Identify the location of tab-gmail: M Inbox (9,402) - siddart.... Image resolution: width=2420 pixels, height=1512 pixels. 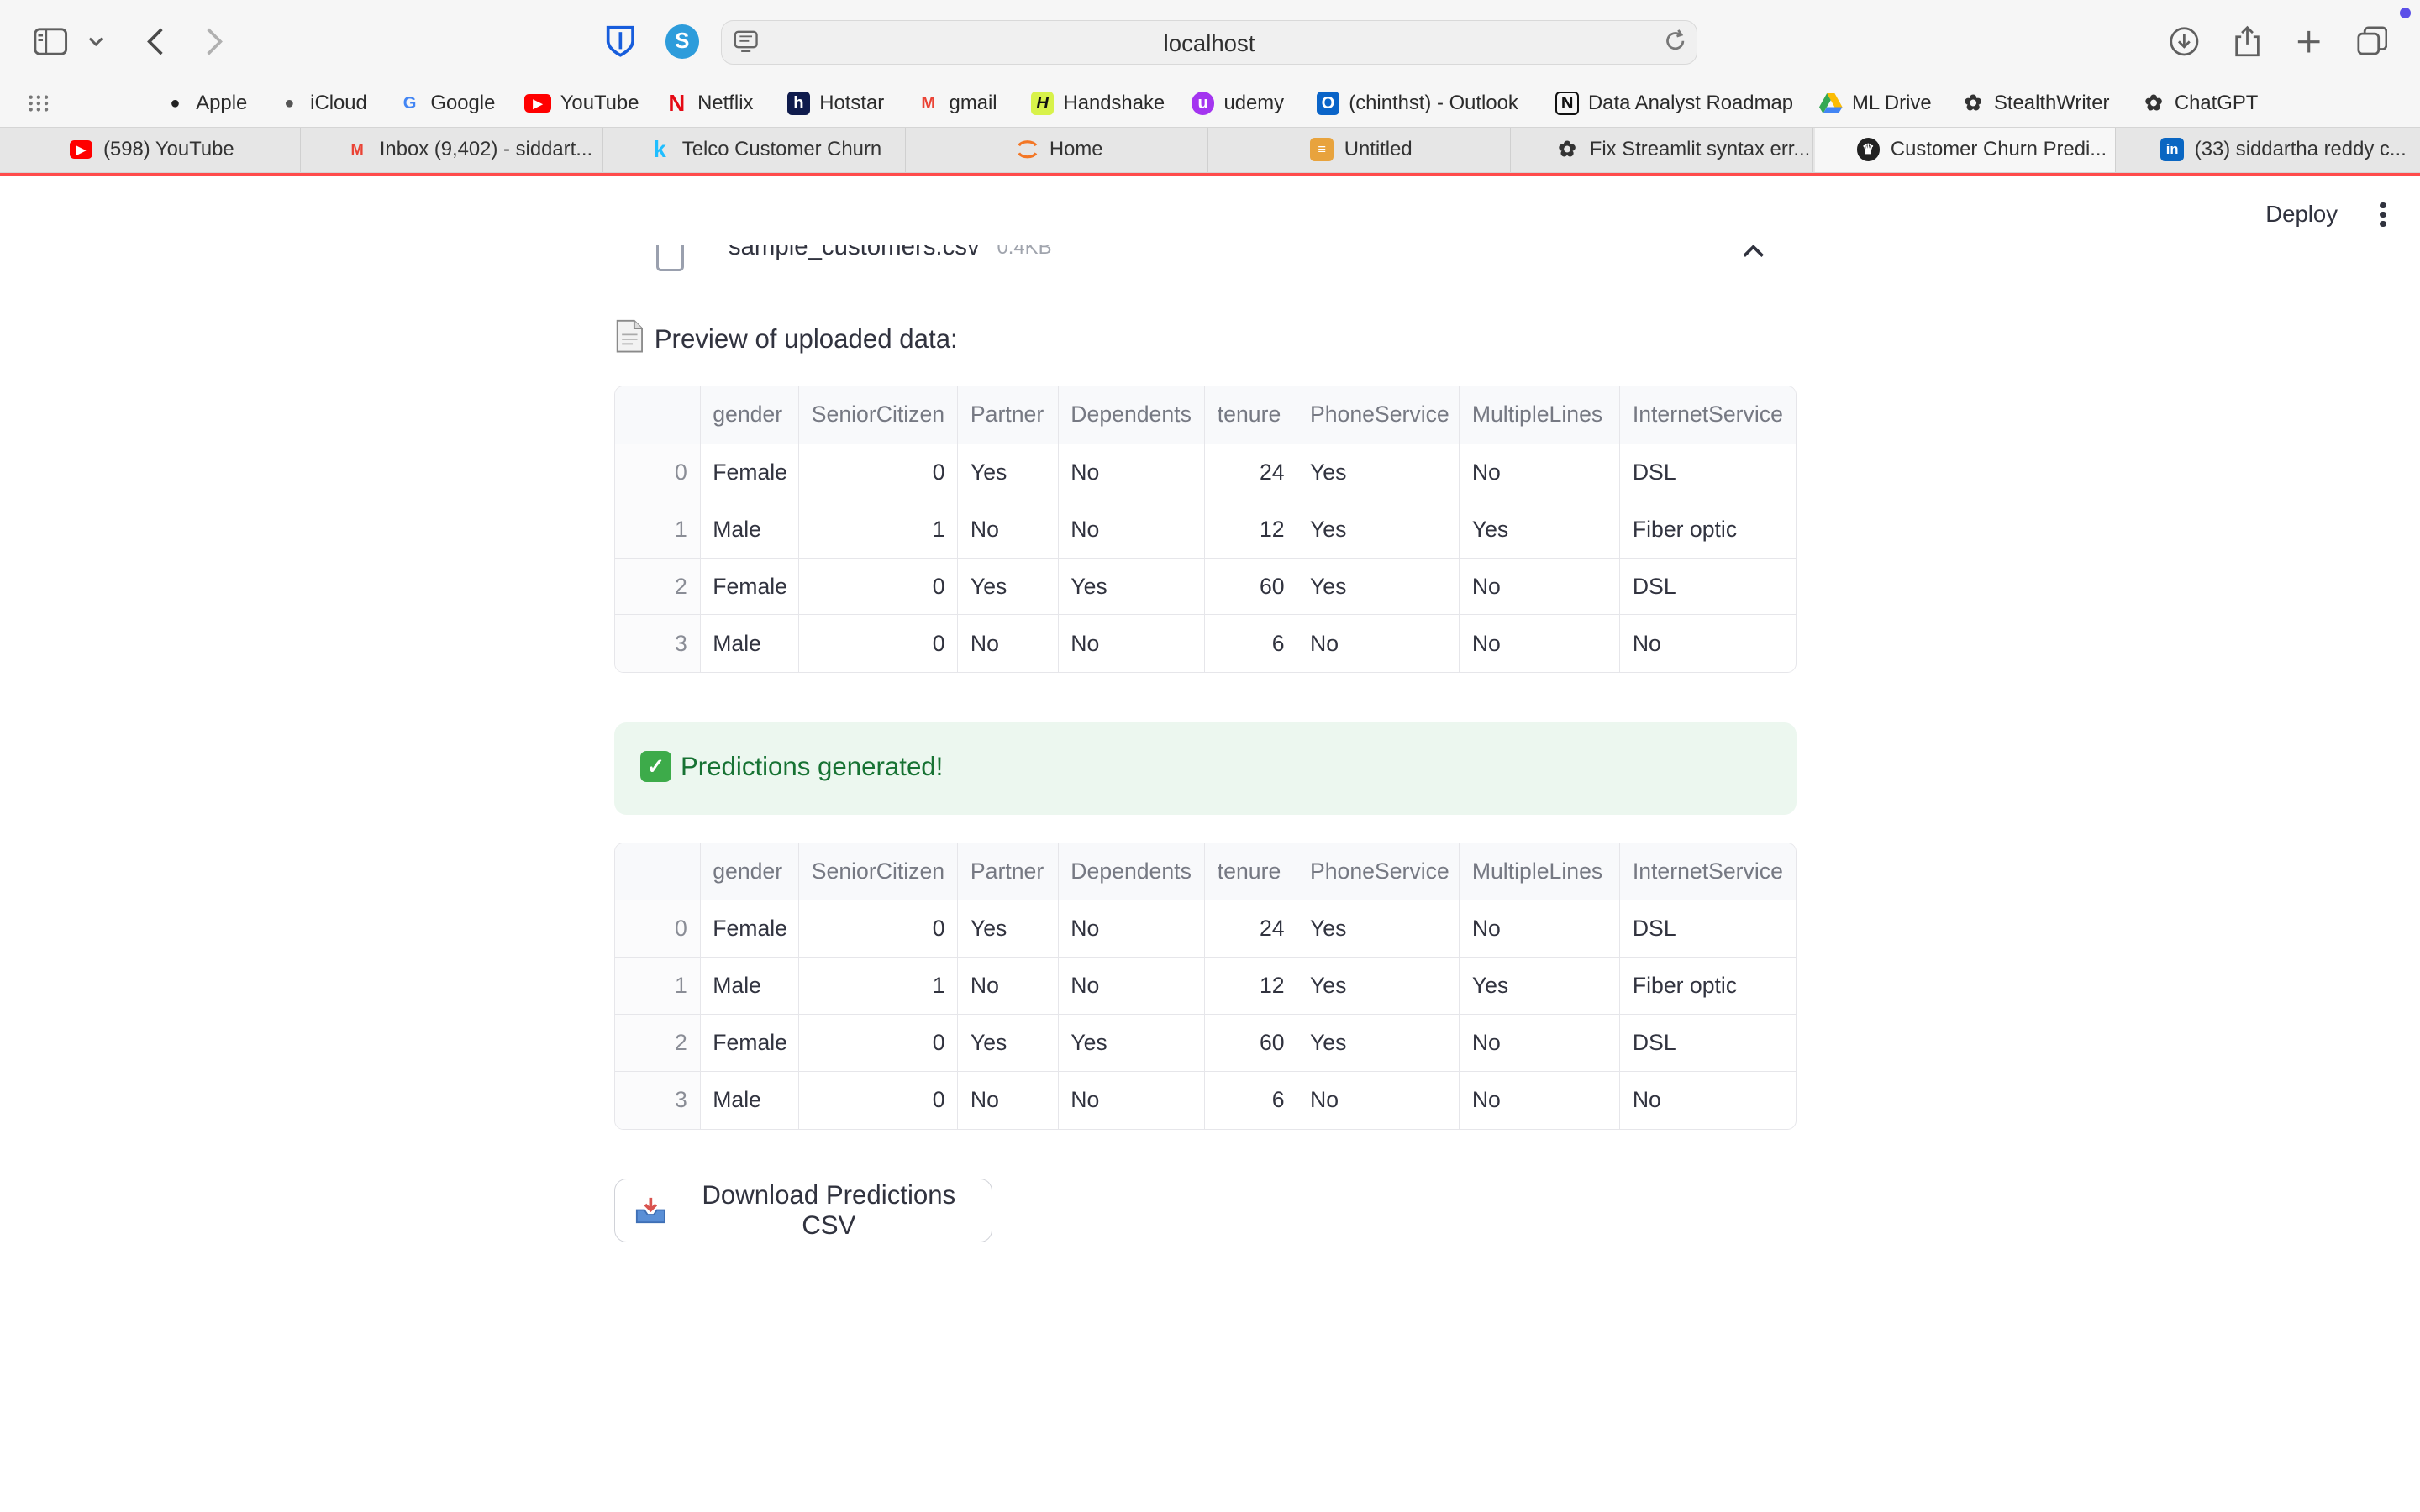
(453, 149).